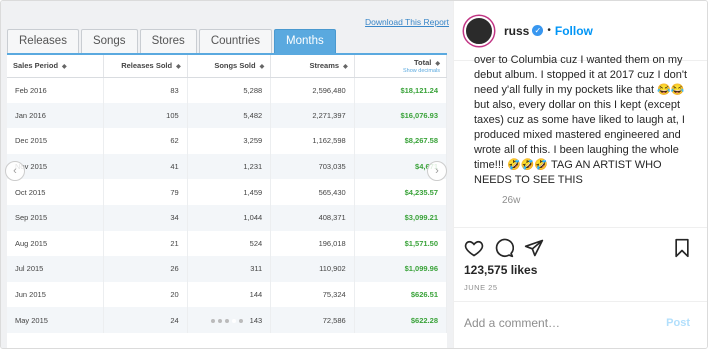 This screenshot has height=349, width=708. Describe the element at coordinates (145, 115) in the screenshot. I see `table-cell: 105` at that location.